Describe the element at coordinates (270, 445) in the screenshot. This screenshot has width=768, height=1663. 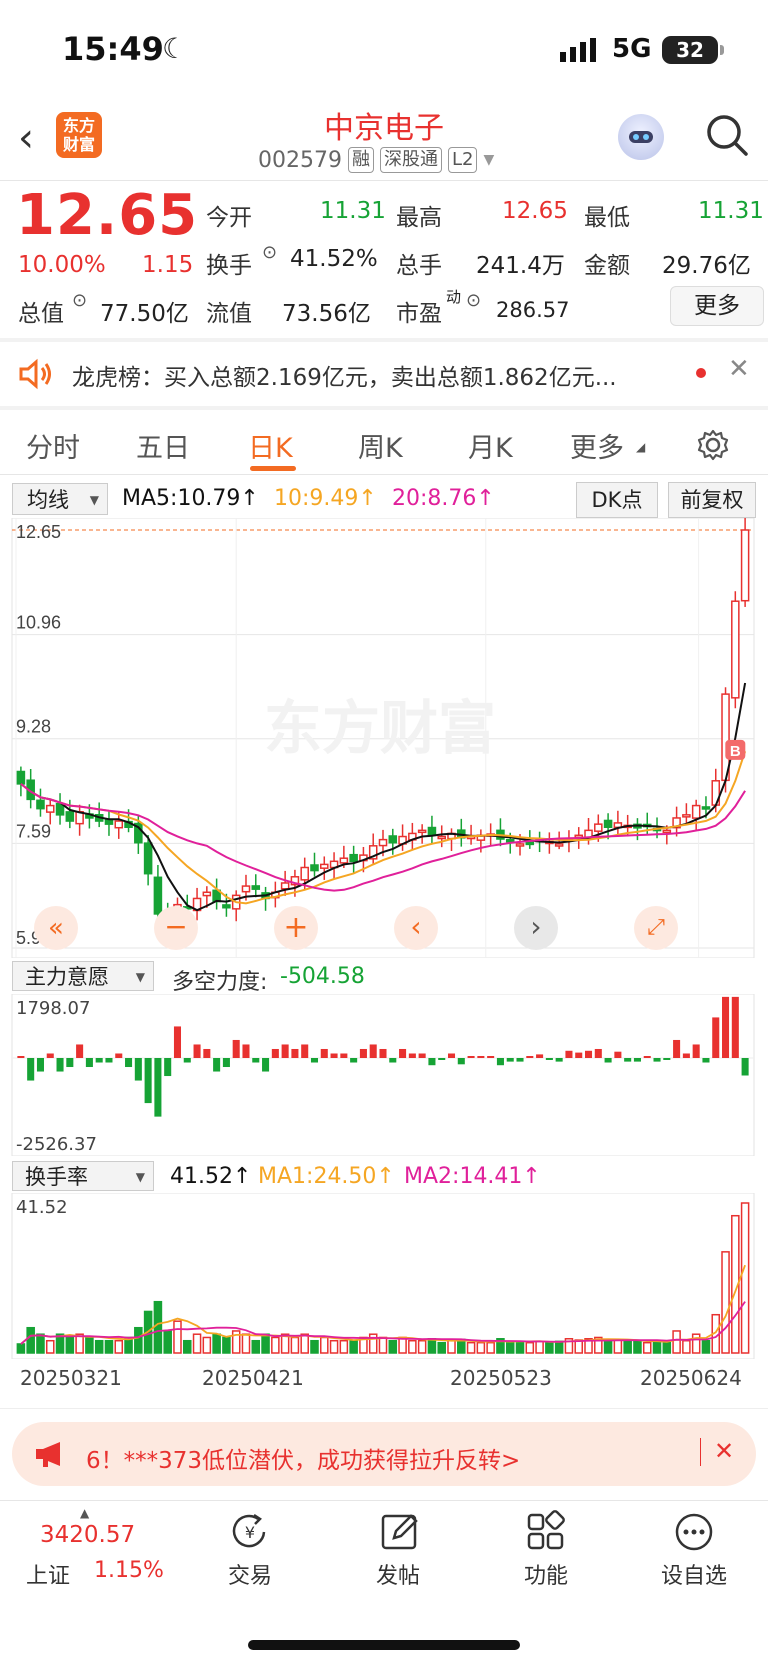
I see `tab-day-k: 日K` at that location.